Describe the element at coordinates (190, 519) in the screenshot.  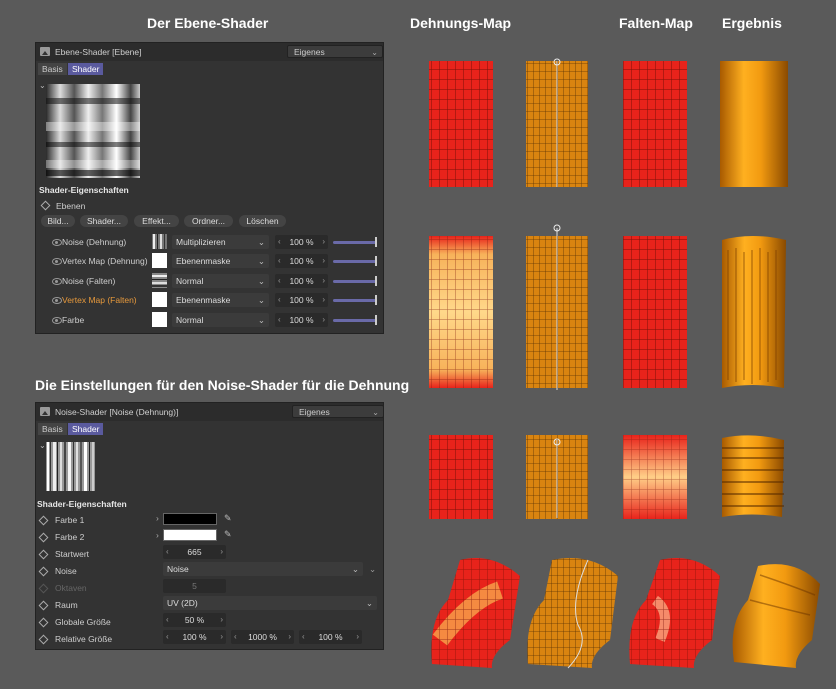
I see `farbe1-swatch` at that location.